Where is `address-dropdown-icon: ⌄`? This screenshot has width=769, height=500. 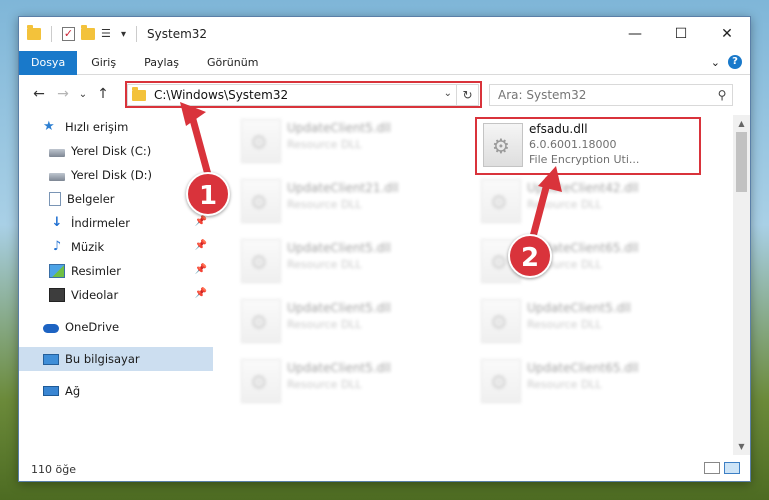
address-dropdown-icon: ⌄ is located at coordinates (448, 93).